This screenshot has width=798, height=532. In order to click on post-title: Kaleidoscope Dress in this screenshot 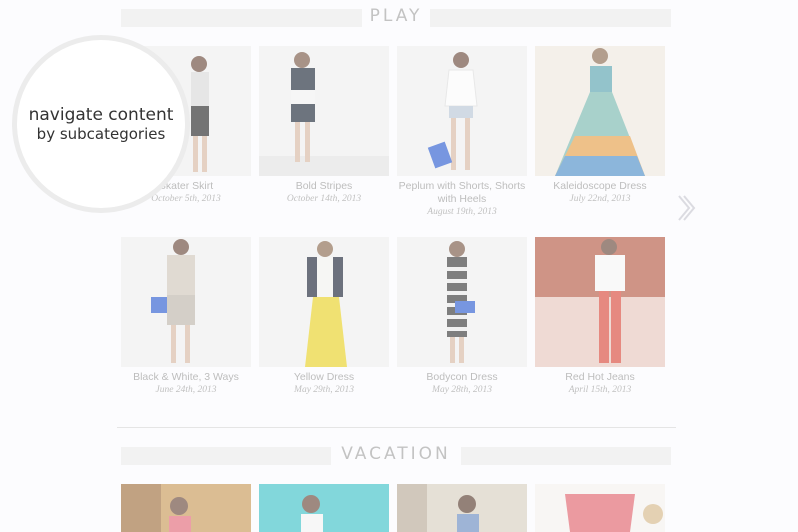, I will do `click(600, 186)`.